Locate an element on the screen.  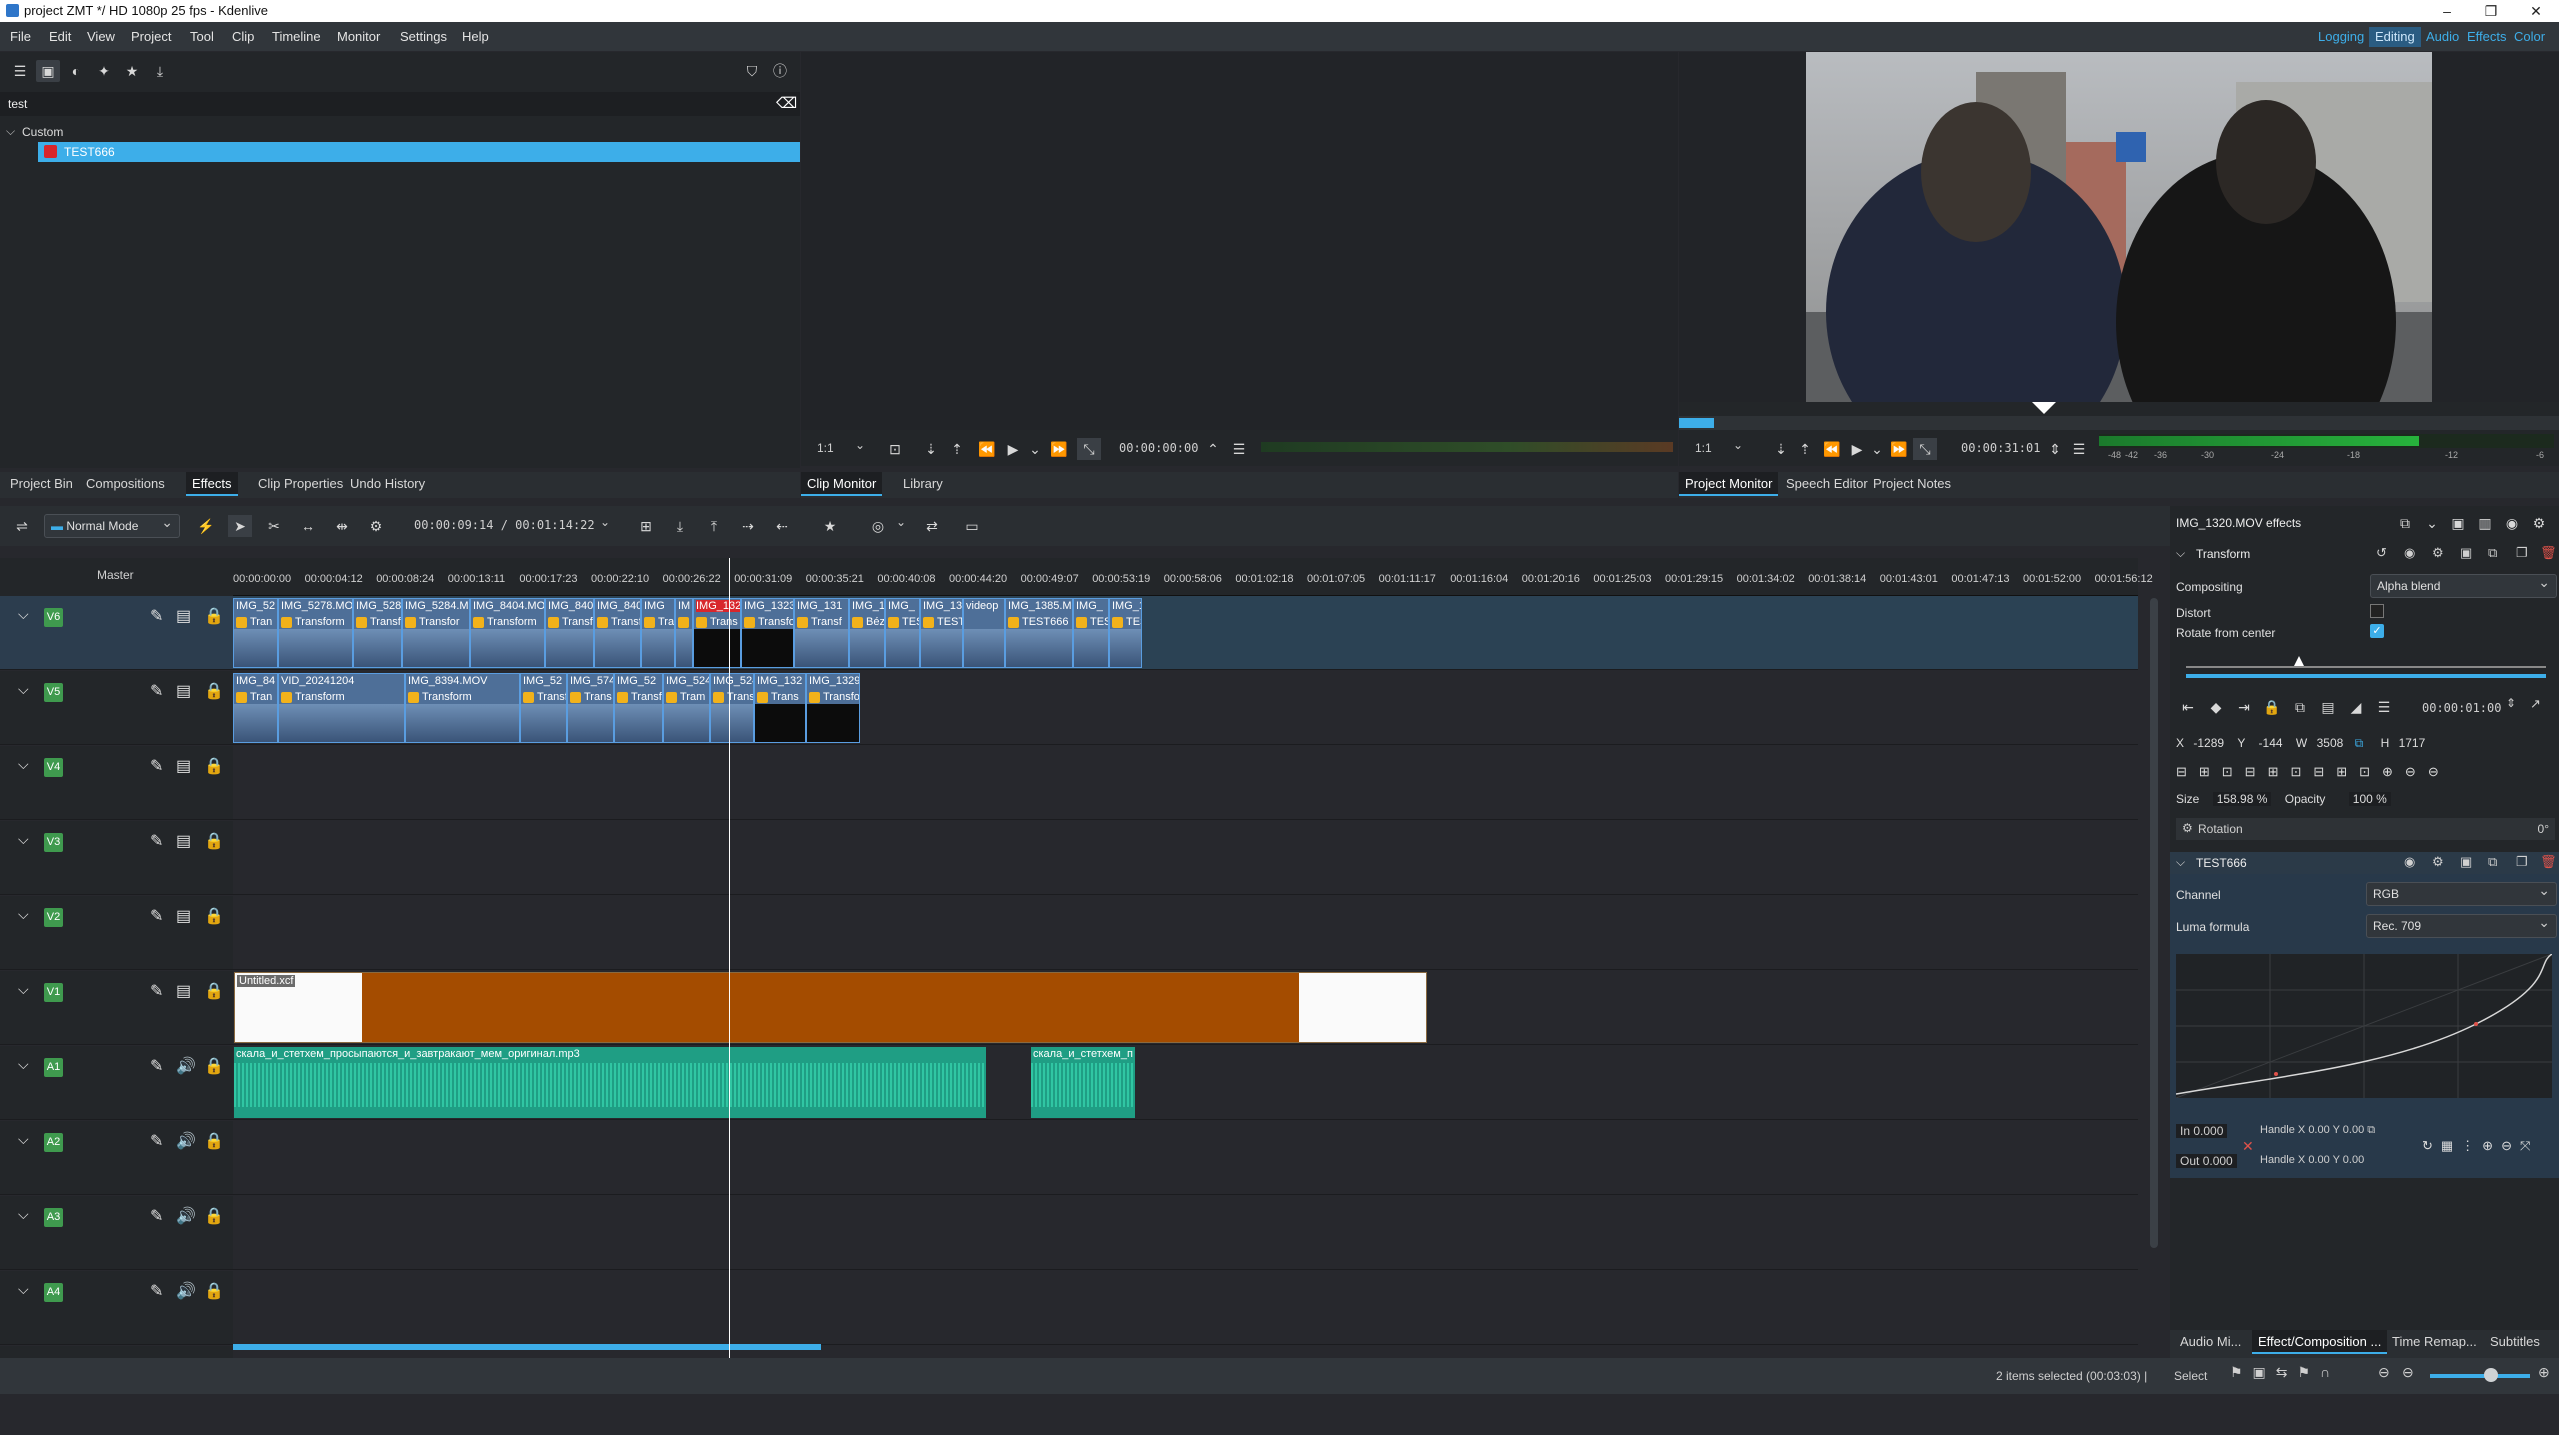
timeline-clip: IMG_ TEST is located at coordinates (902, 633).